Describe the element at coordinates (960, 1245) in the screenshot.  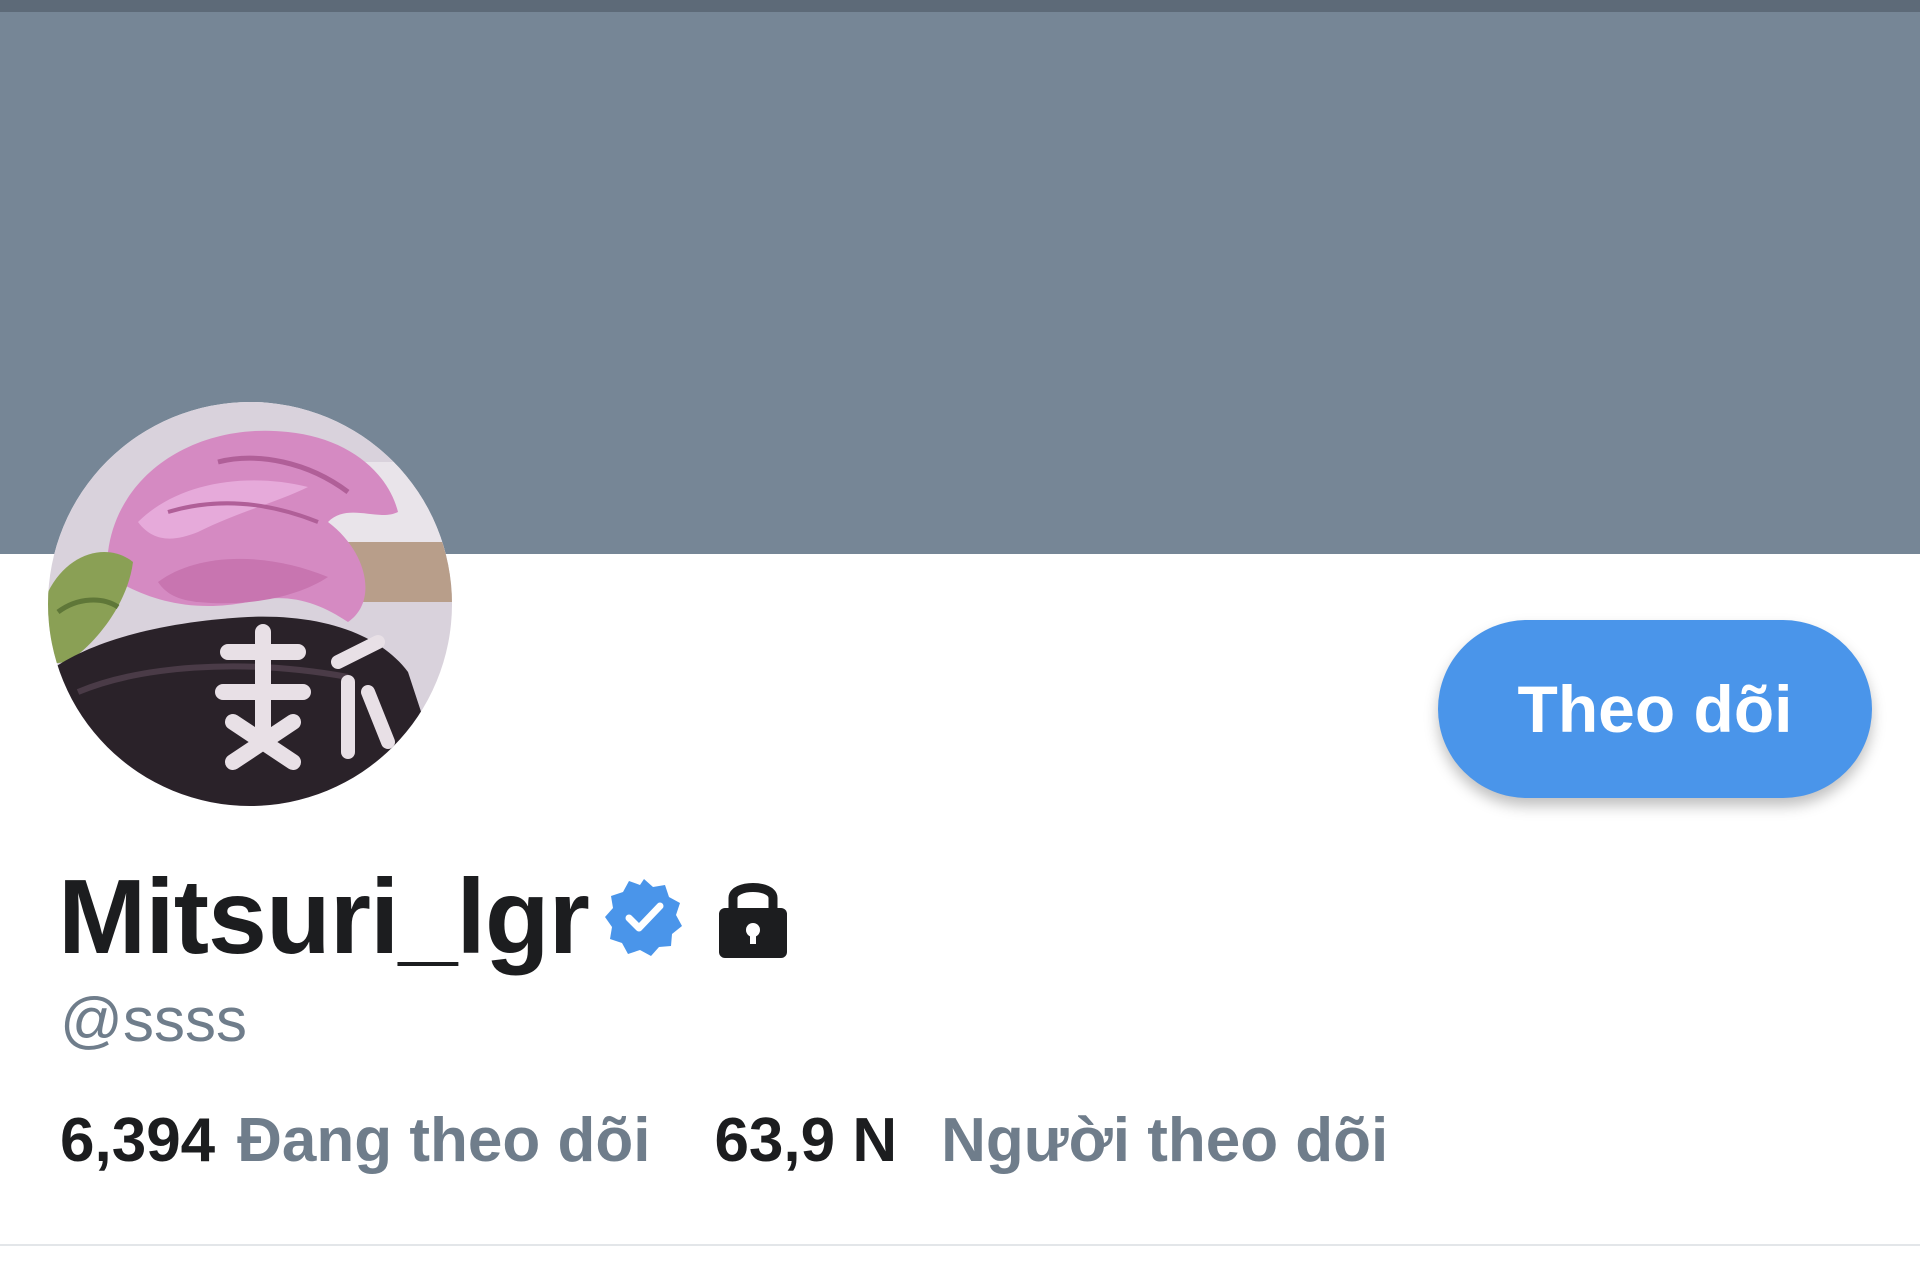
I see `divider` at that location.